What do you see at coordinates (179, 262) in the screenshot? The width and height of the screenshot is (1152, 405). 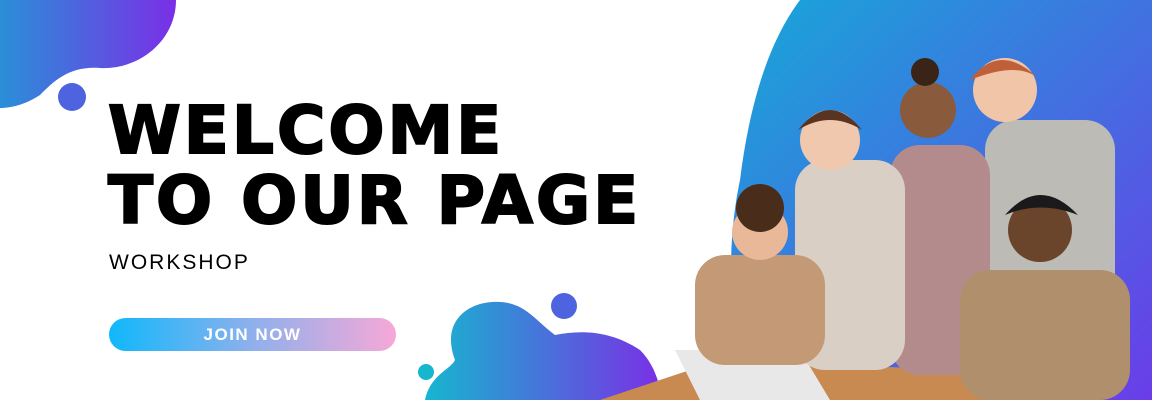 I see `subtitle: WORKSHOP` at bounding box center [179, 262].